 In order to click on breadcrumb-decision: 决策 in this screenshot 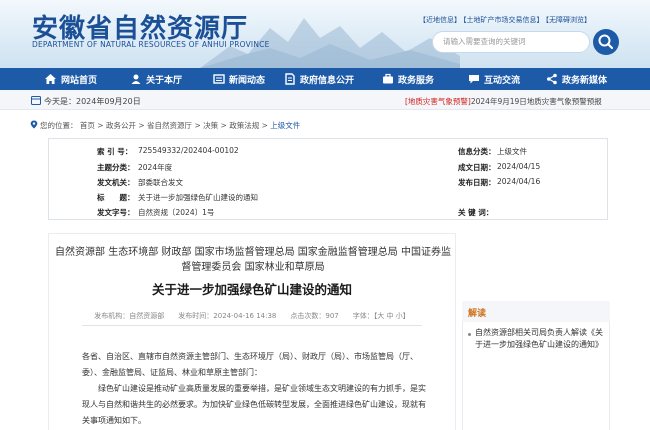, I will do `click(210, 125)`.